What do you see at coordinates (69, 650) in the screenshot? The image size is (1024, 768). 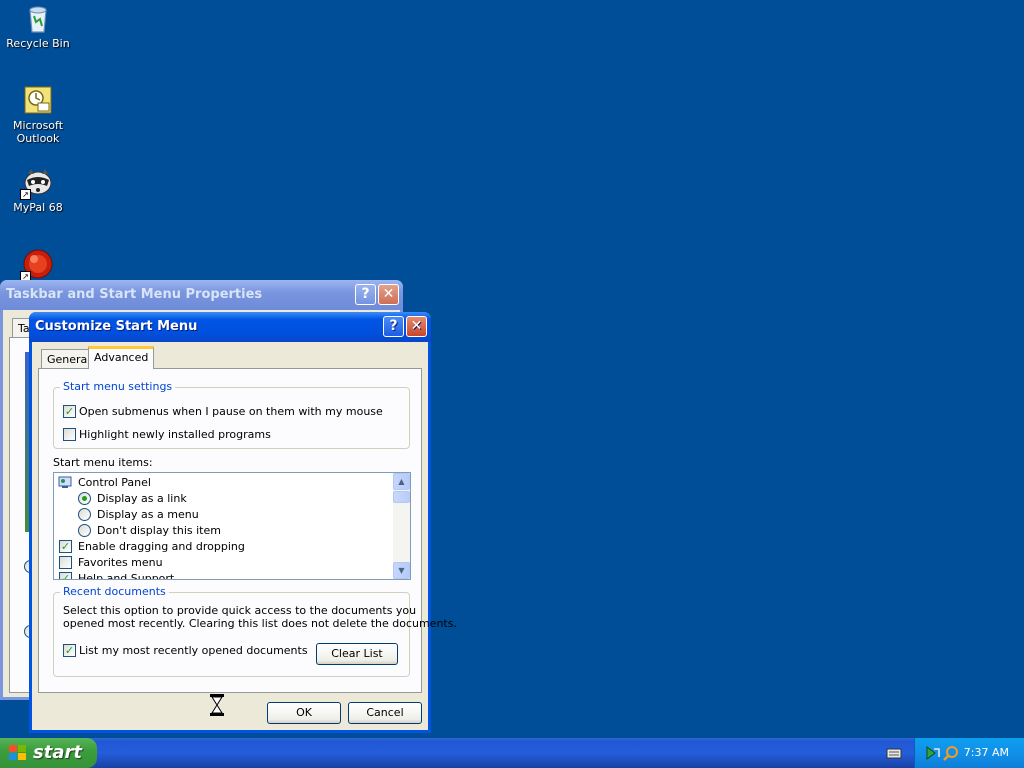 I see `list-recent-docs-checkbox: ✓` at bounding box center [69, 650].